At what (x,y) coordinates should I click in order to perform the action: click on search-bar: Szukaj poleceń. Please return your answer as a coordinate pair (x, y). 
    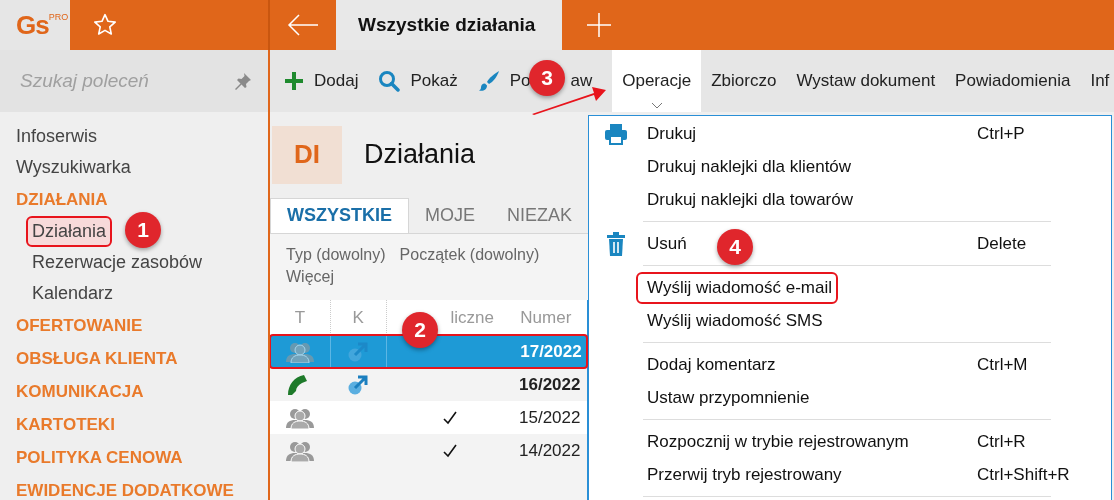
    Looking at the image, I should click on (134, 81).